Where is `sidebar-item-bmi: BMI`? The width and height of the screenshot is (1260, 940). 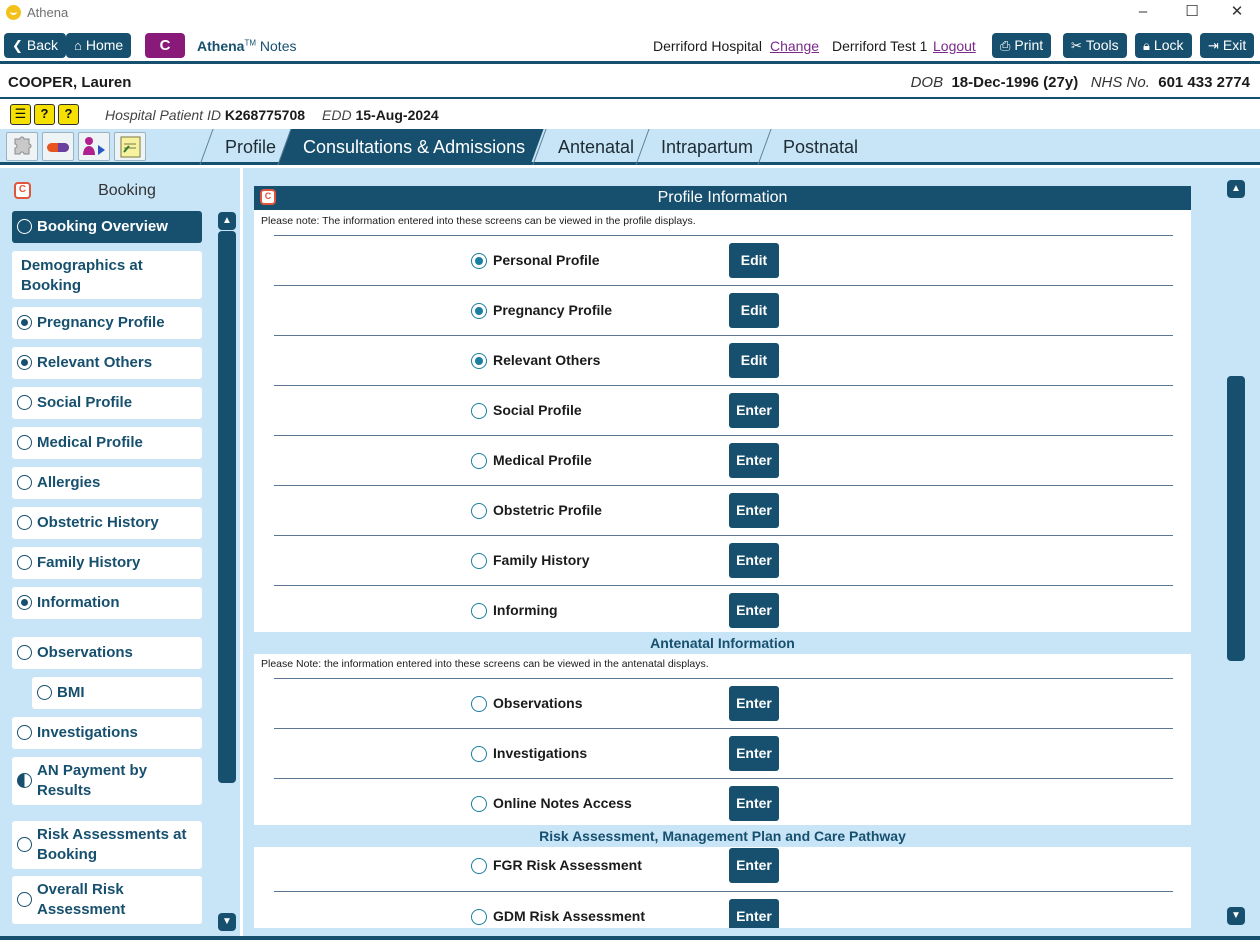
sidebar-item-bmi: BMI is located at coordinates (117, 693).